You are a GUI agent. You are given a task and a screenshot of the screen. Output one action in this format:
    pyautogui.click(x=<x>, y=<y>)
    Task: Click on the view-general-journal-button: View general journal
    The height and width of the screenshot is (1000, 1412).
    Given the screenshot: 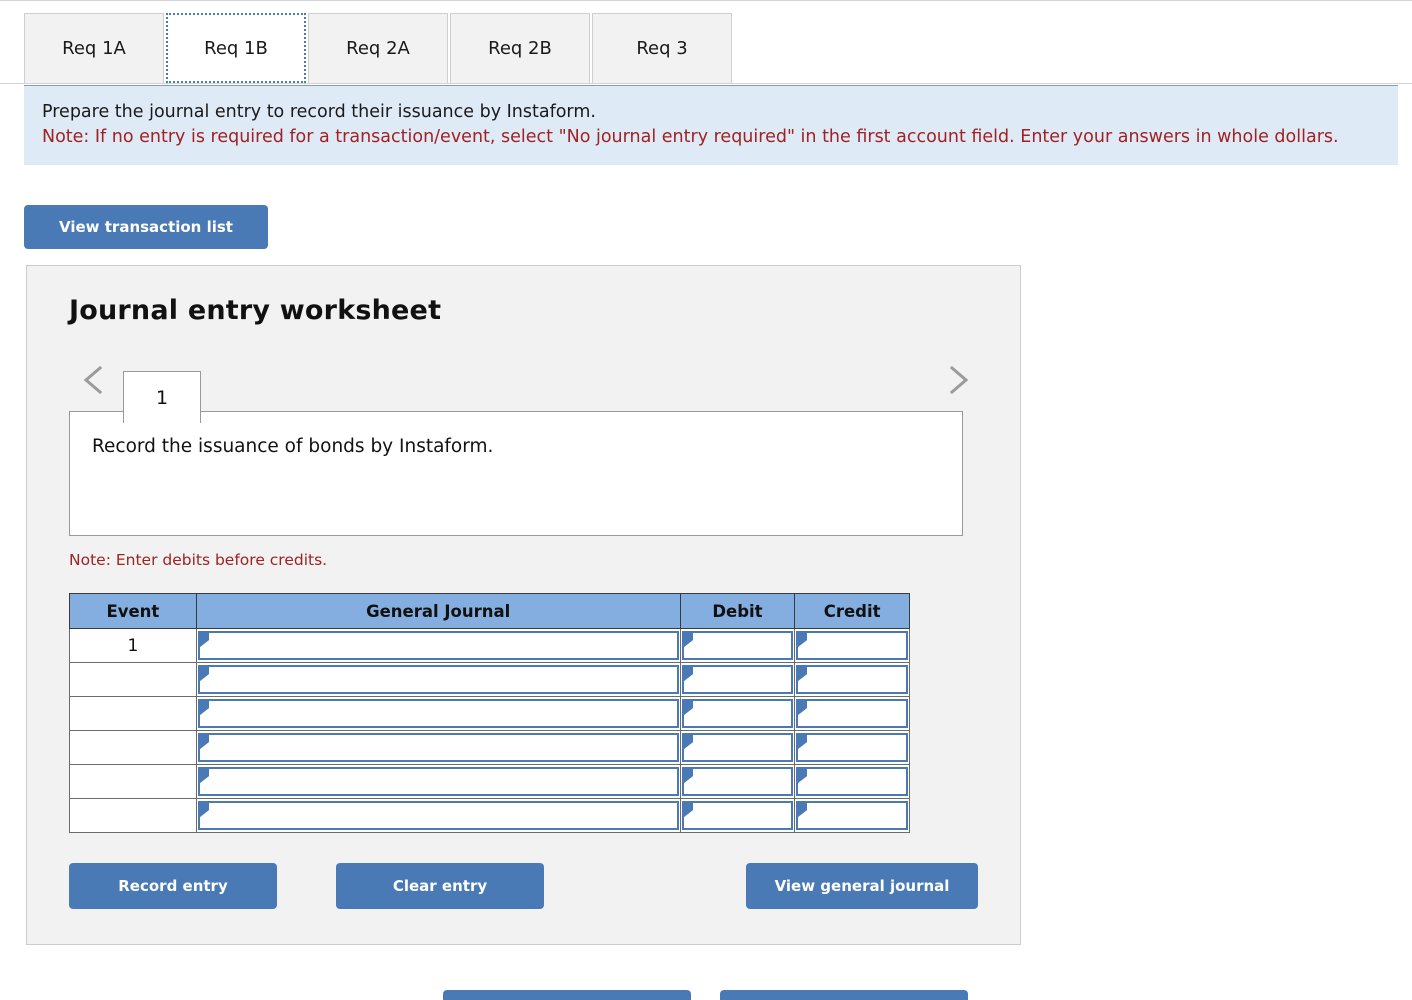 What is the action you would take?
    pyautogui.click(x=862, y=886)
    